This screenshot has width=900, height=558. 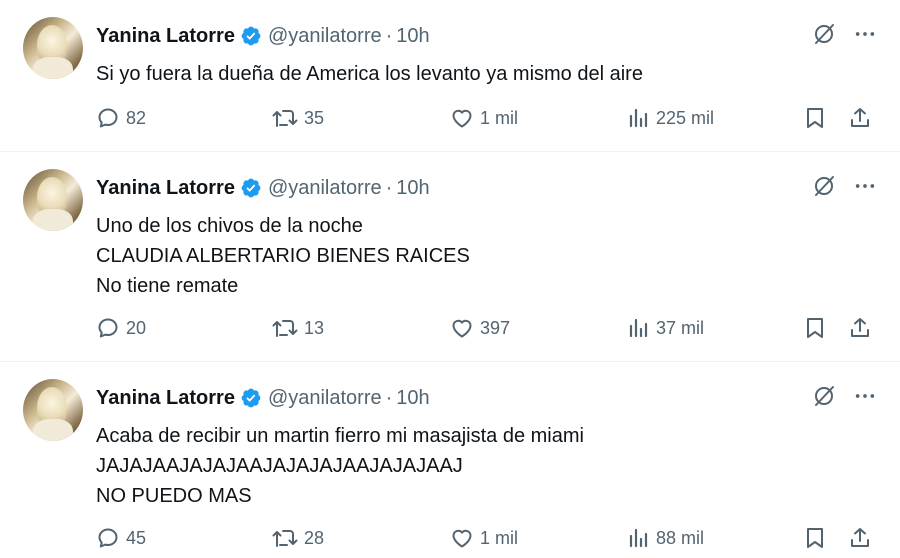 What do you see at coordinates (121, 328) in the screenshot?
I see `reply-button: 20` at bounding box center [121, 328].